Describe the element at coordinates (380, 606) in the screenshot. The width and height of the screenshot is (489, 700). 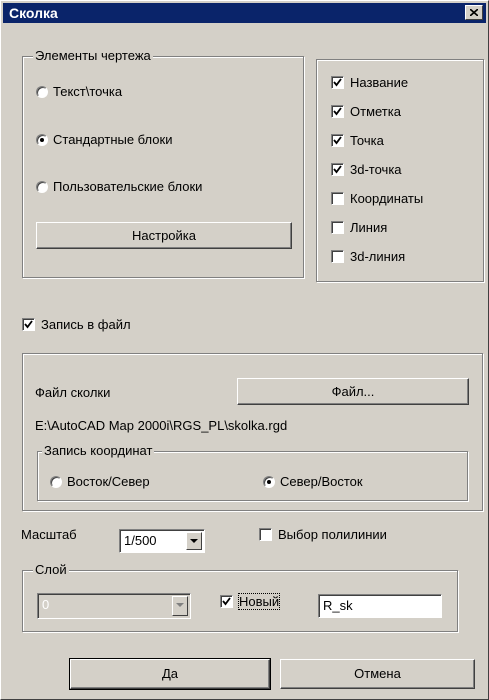
I see `layer-name-input: R_sk` at that location.